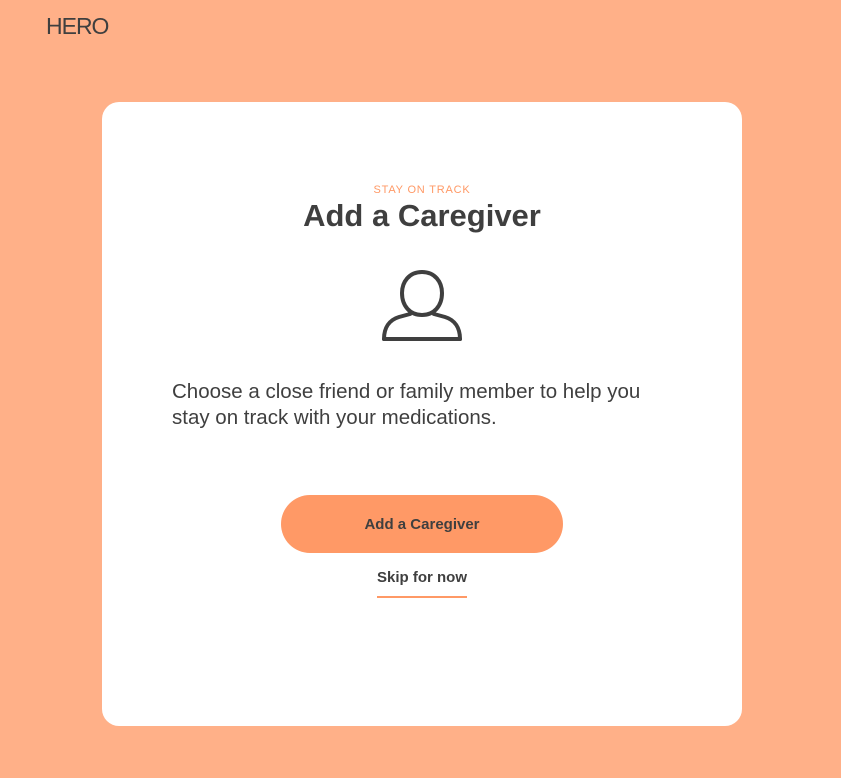  What do you see at coordinates (422, 524) in the screenshot?
I see `add-caregiver-button: Add a Caregiver` at bounding box center [422, 524].